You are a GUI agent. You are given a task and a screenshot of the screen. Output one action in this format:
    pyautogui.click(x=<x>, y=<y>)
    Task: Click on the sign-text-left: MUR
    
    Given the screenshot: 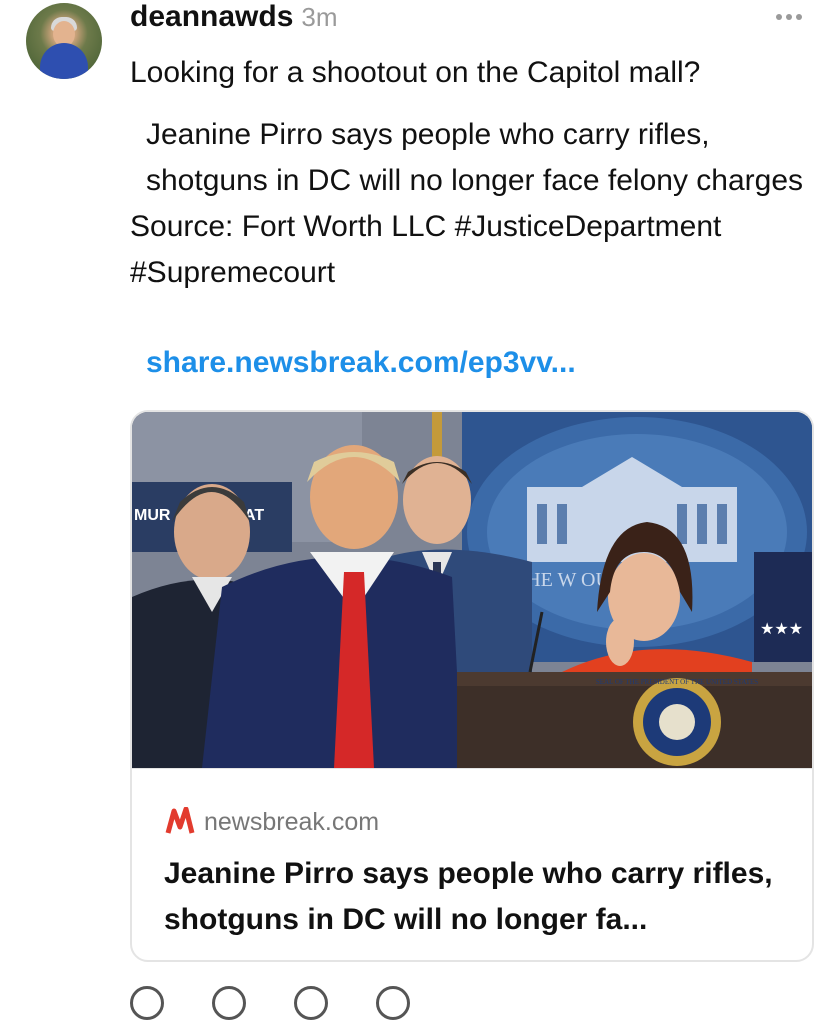 What is the action you would take?
    pyautogui.click(x=152, y=515)
    